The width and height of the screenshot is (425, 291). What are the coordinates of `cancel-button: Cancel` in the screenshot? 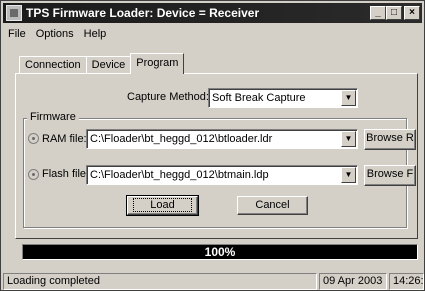 It's located at (272, 205).